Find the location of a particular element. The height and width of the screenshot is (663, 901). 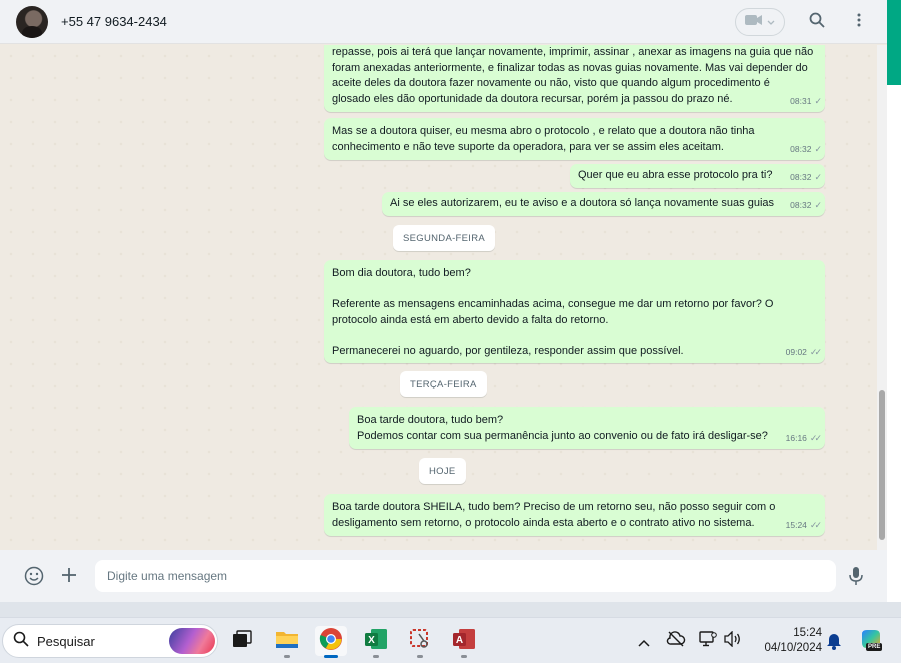

taskbar-app-chrome is located at coordinates (331, 642).